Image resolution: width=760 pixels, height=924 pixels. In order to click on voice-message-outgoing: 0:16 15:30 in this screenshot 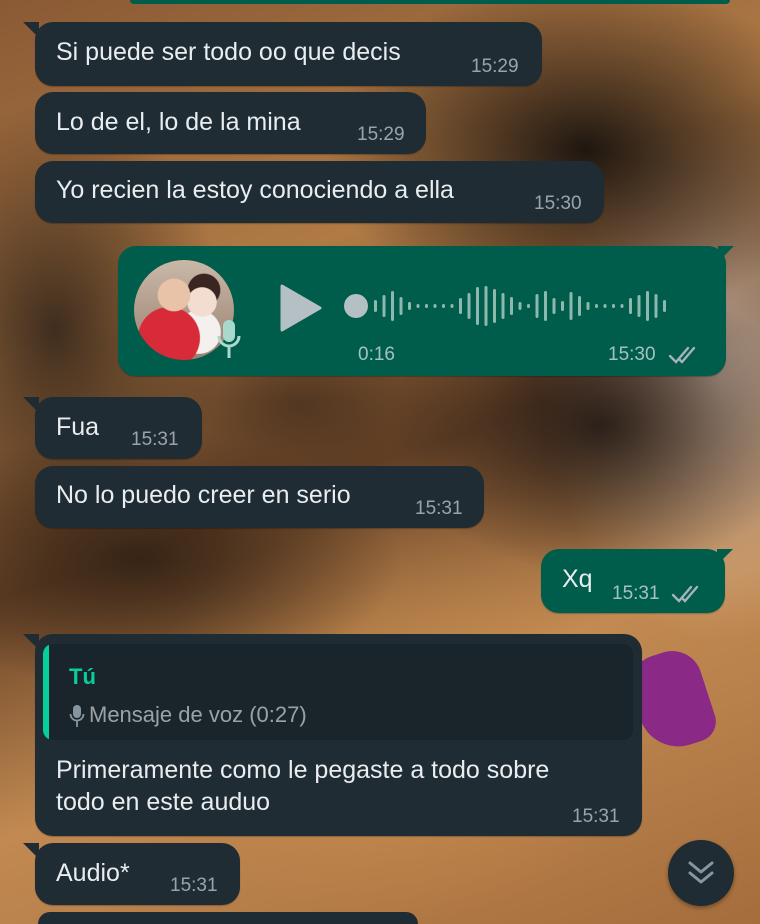, I will do `click(426, 311)`.